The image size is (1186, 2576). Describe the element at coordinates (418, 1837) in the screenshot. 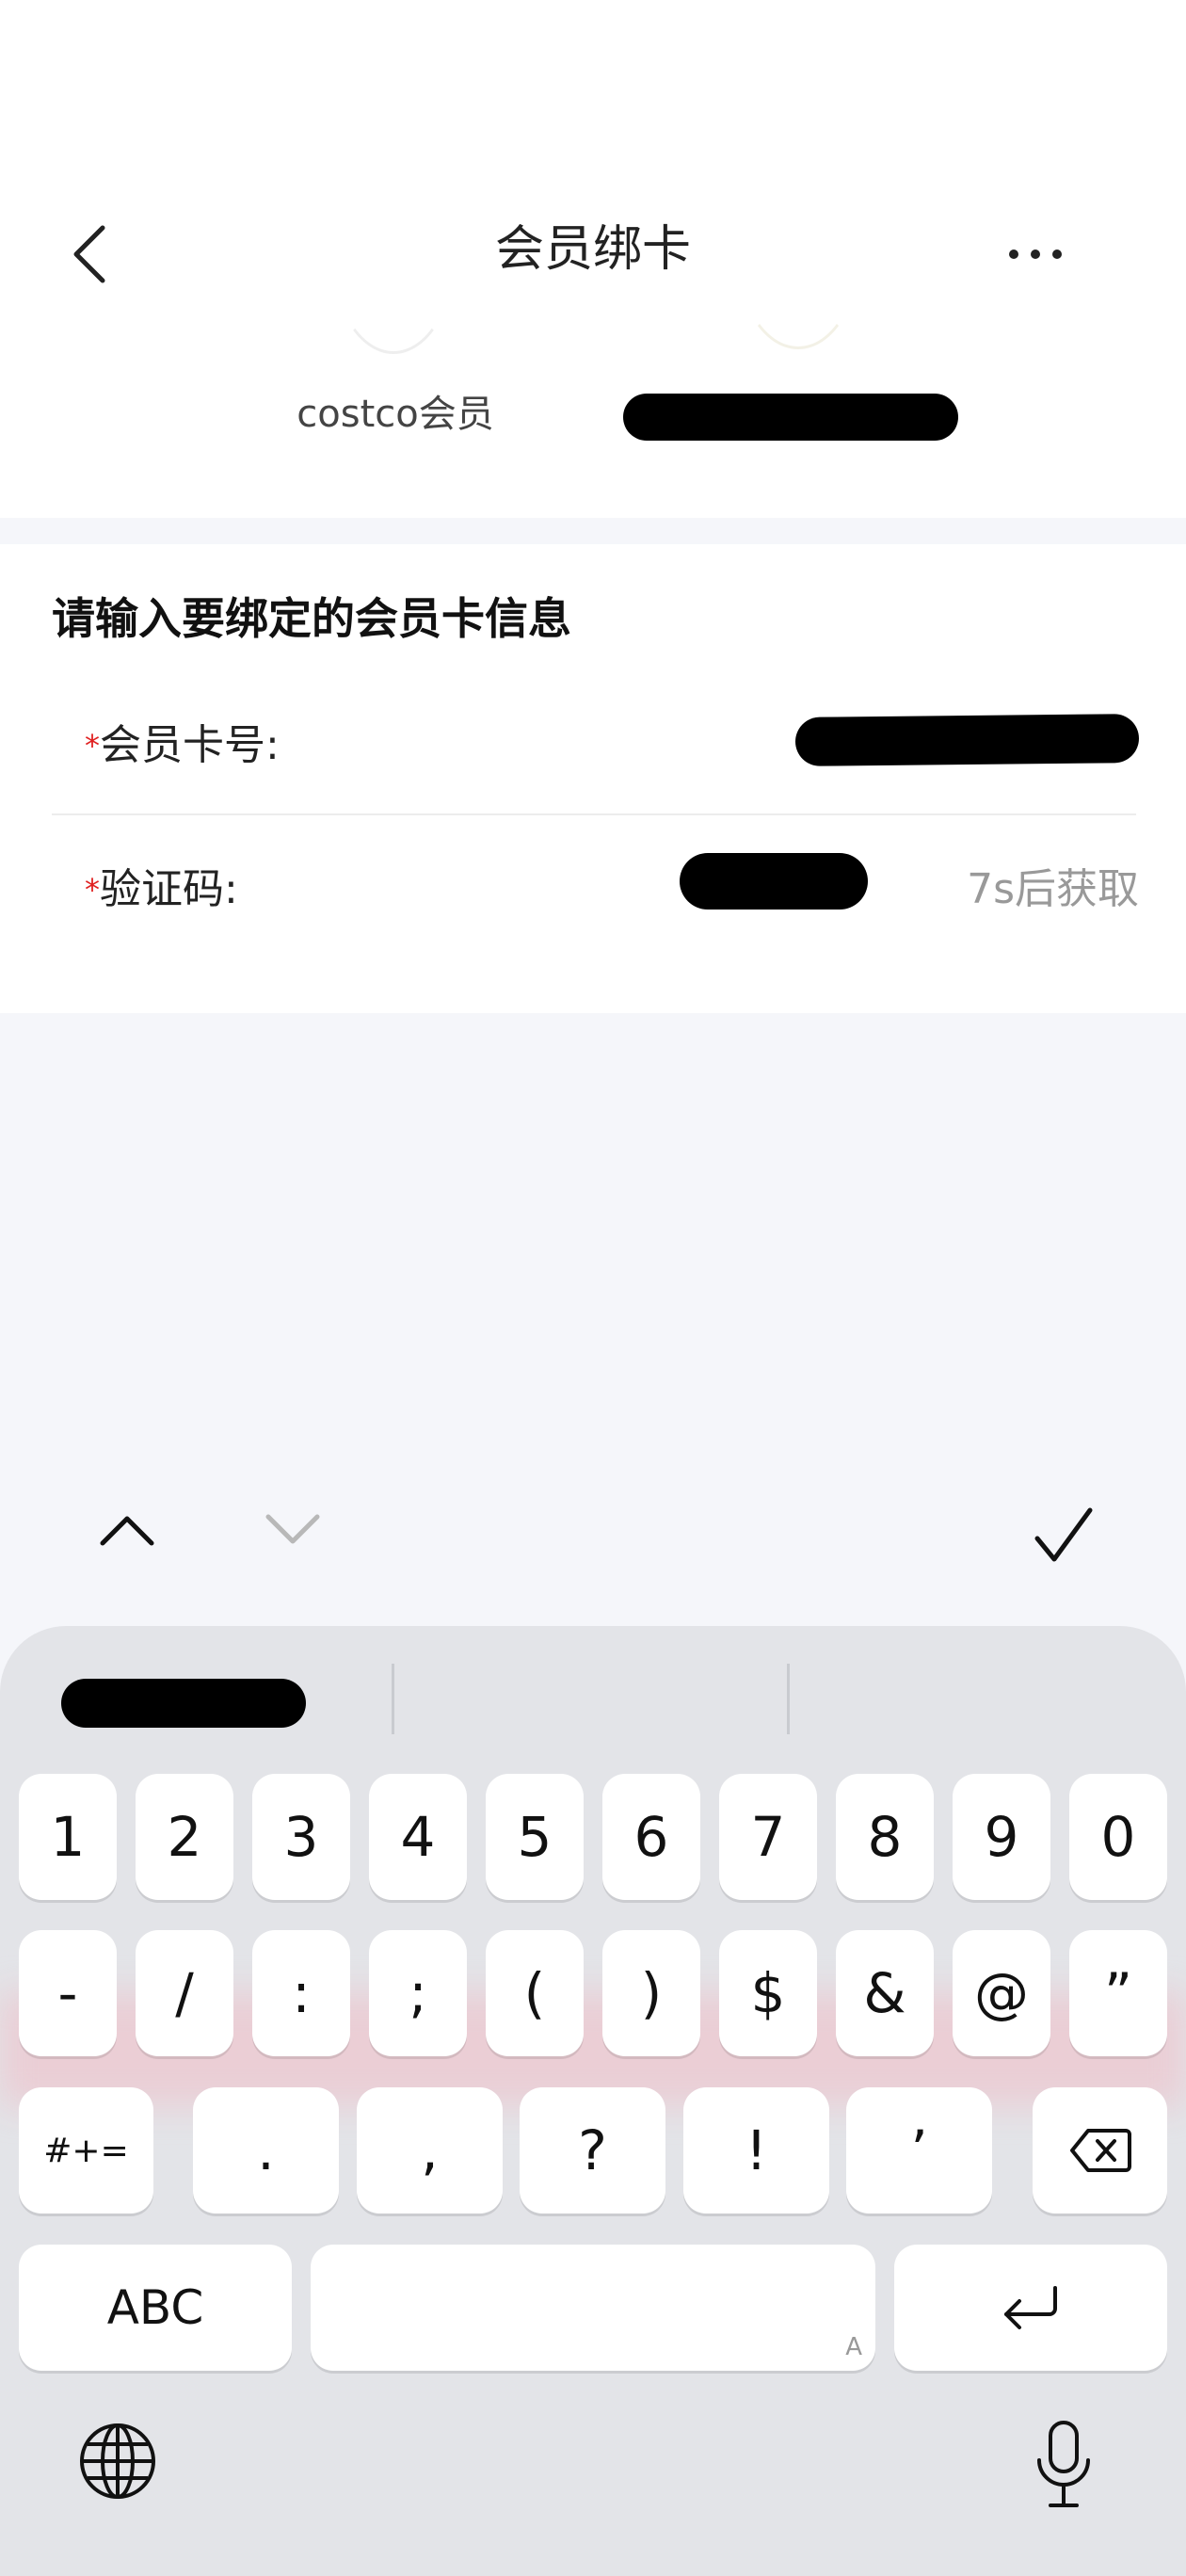

I see `key: 4` at that location.